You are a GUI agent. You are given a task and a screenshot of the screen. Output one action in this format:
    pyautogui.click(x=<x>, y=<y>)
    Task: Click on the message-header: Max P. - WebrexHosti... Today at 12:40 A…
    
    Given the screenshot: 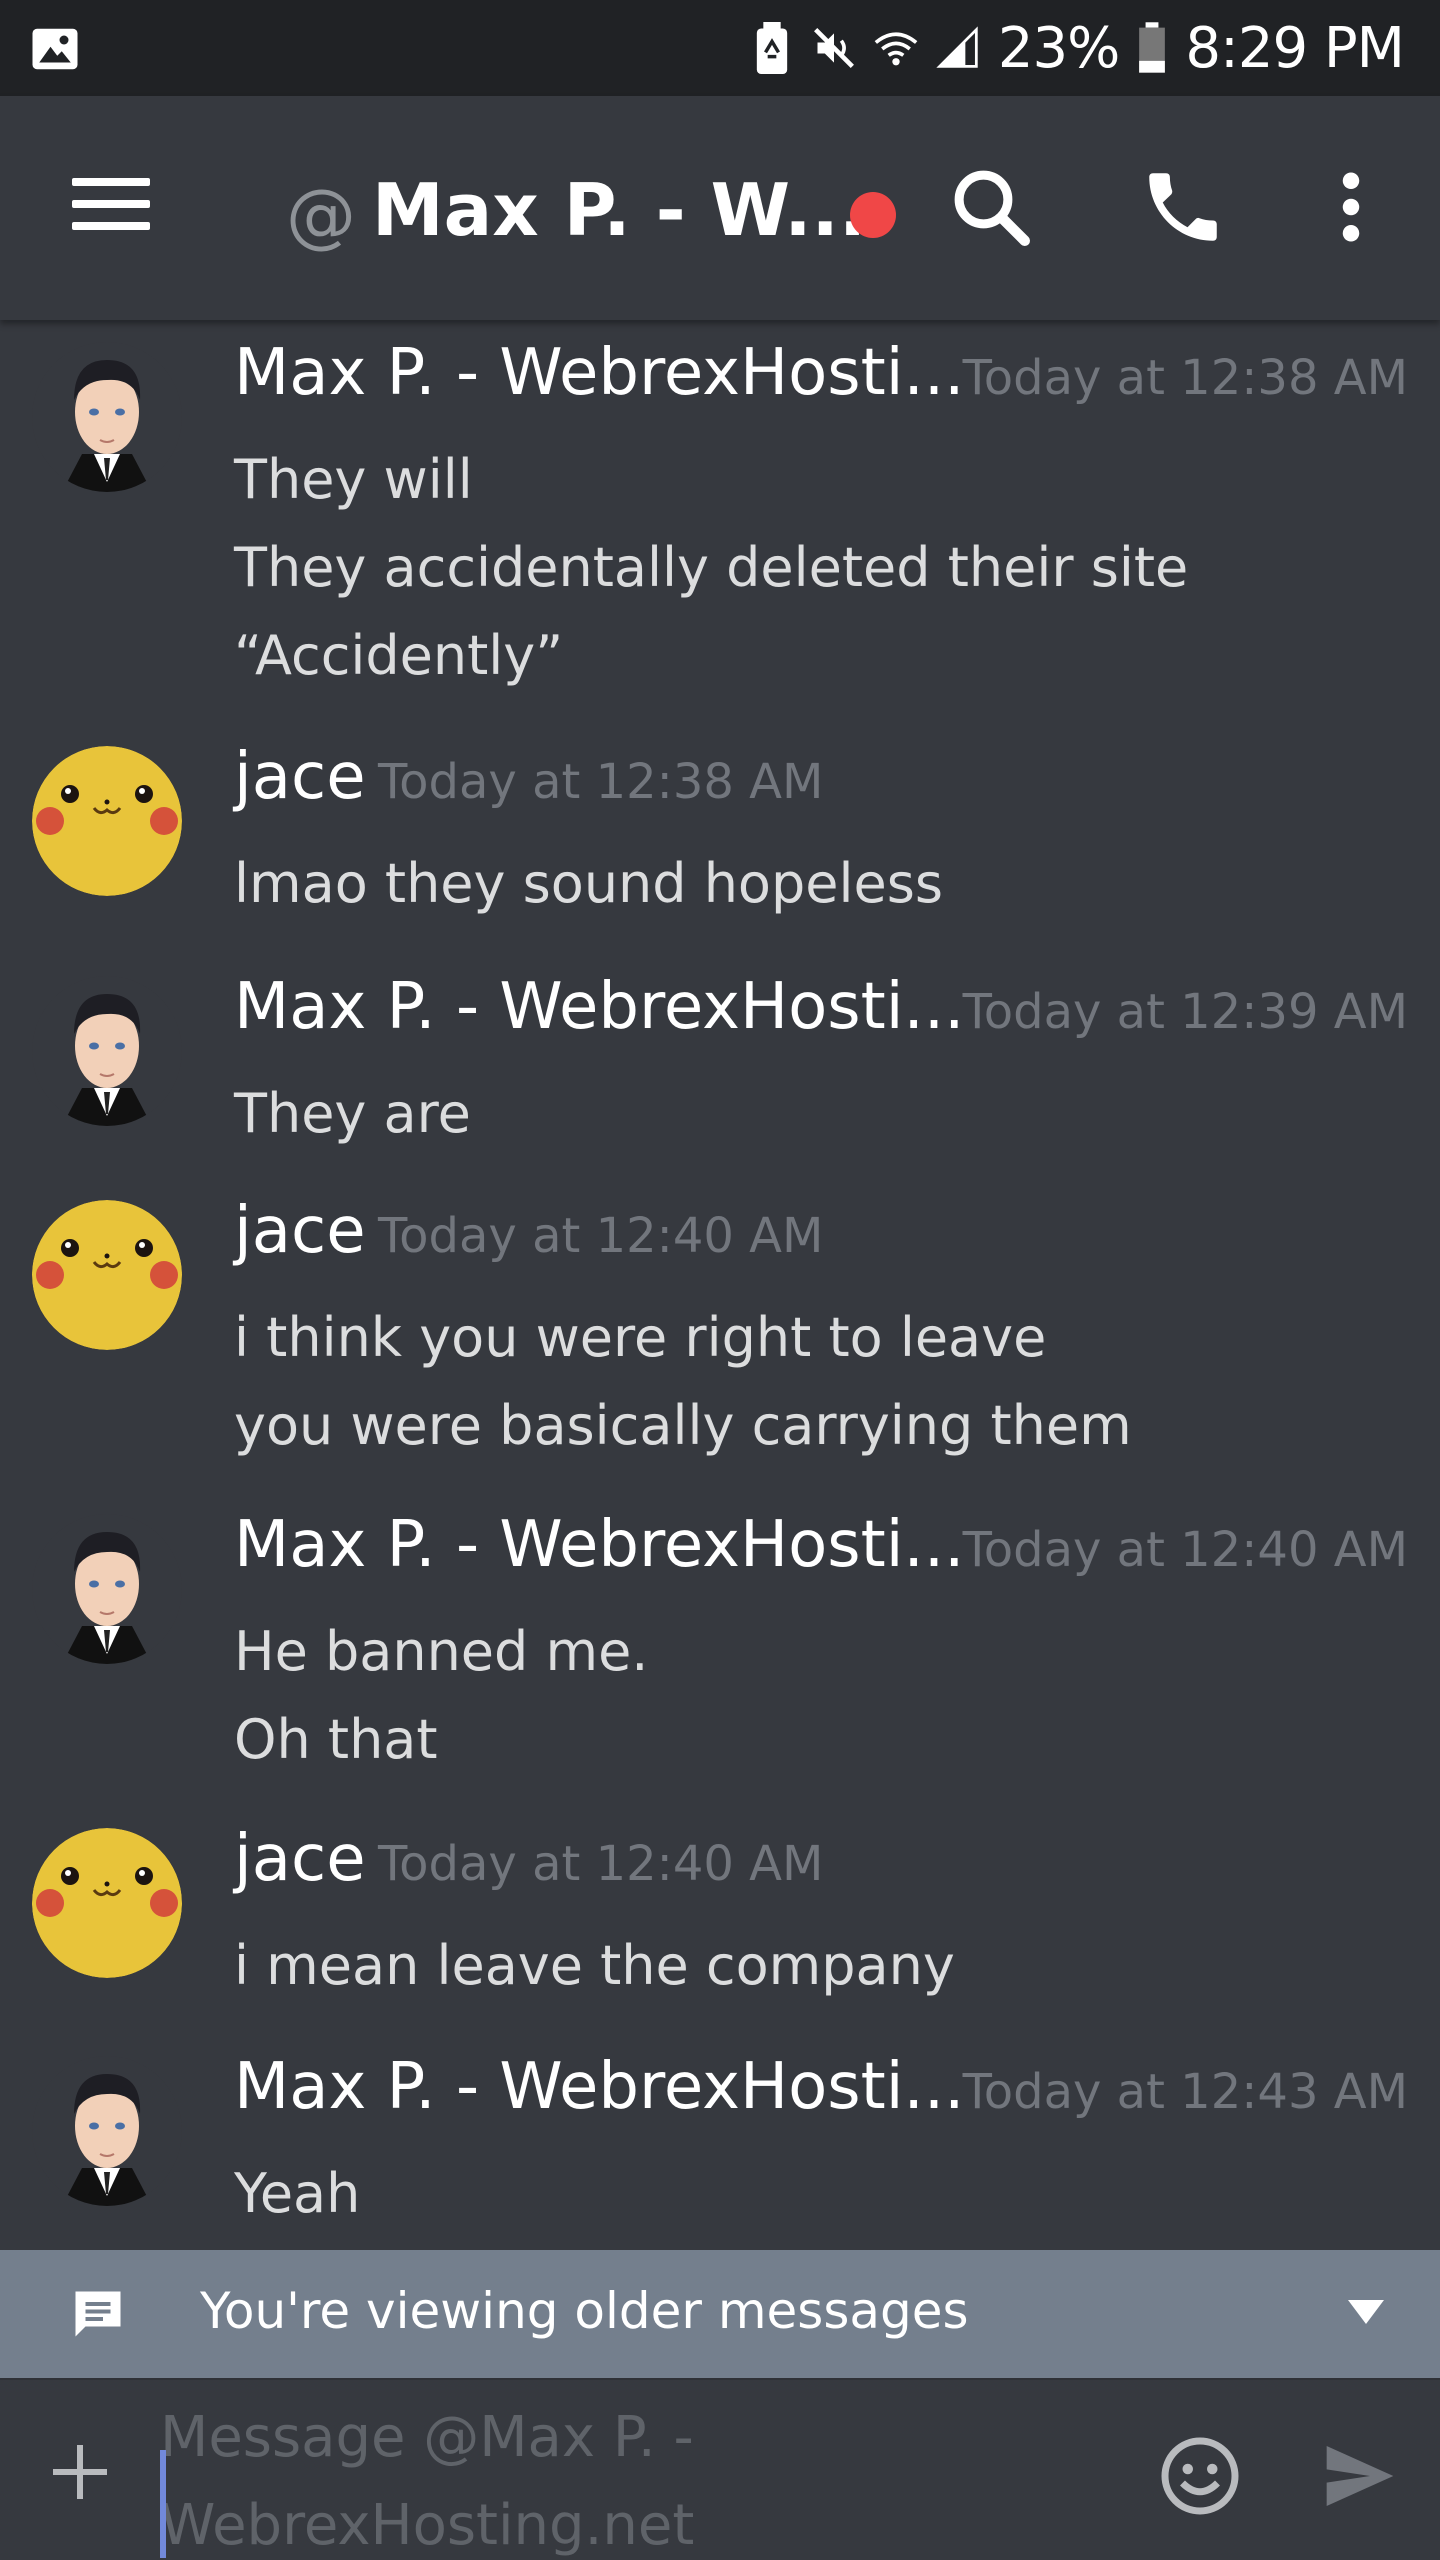 What is the action you would take?
    pyautogui.click(x=821, y=1553)
    